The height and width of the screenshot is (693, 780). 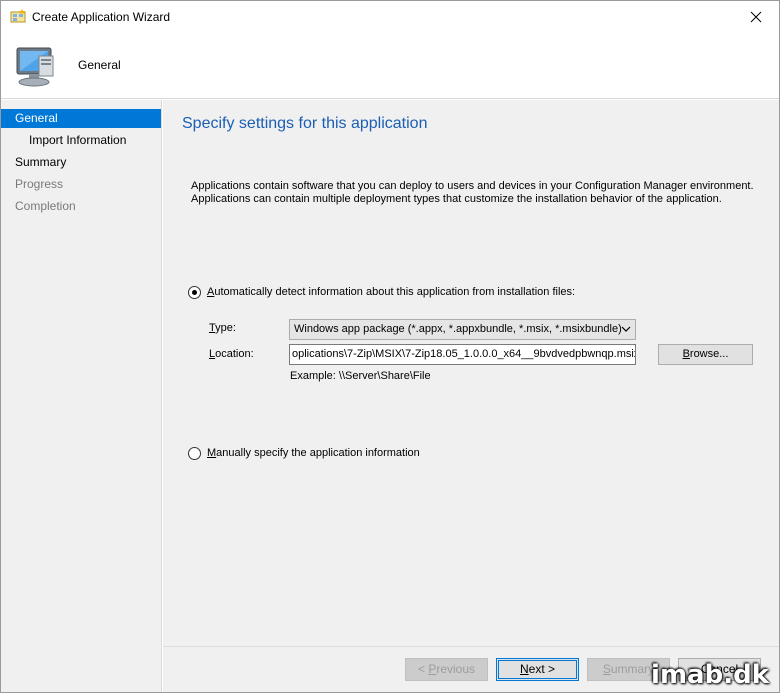 What do you see at coordinates (305, 123) in the screenshot?
I see `page-title: Specify settings for this application` at bounding box center [305, 123].